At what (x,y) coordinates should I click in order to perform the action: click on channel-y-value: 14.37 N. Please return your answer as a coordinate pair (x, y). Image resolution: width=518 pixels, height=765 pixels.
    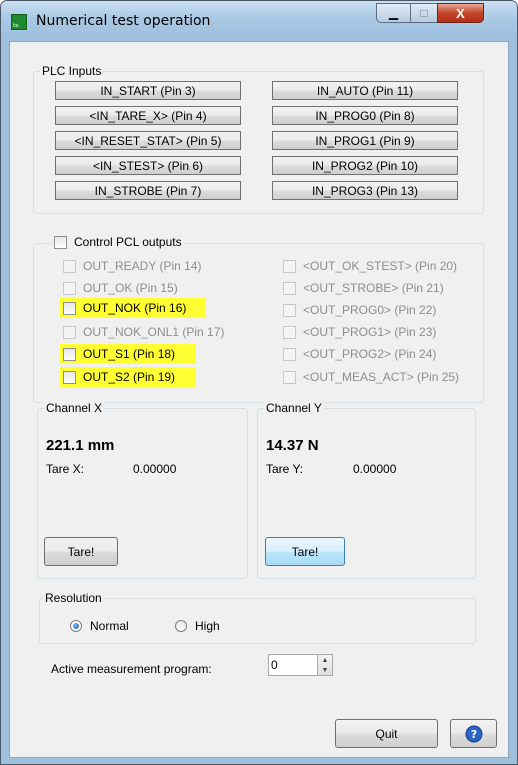
    Looking at the image, I should click on (292, 445).